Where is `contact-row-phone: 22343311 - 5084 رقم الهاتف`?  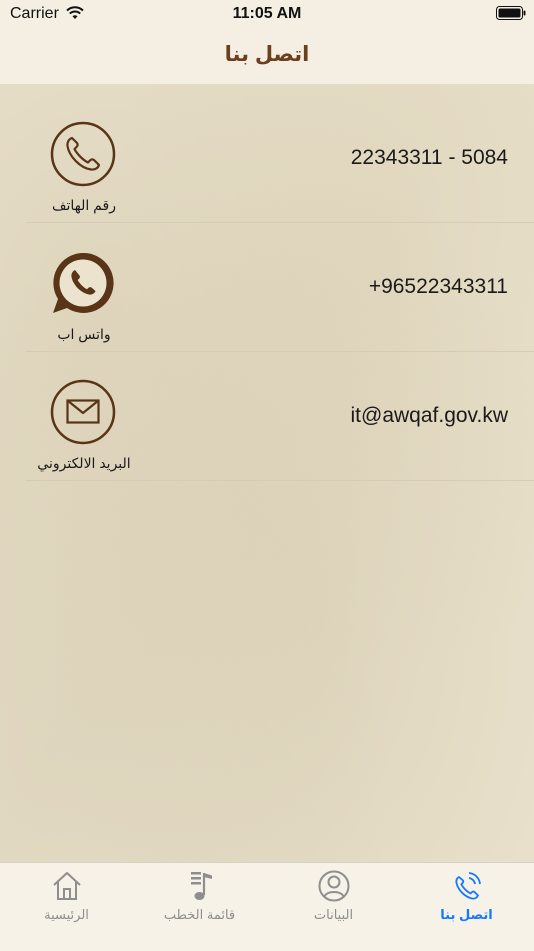 contact-row-phone: 22343311 - 5084 رقم الهاتف is located at coordinates (280, 158).